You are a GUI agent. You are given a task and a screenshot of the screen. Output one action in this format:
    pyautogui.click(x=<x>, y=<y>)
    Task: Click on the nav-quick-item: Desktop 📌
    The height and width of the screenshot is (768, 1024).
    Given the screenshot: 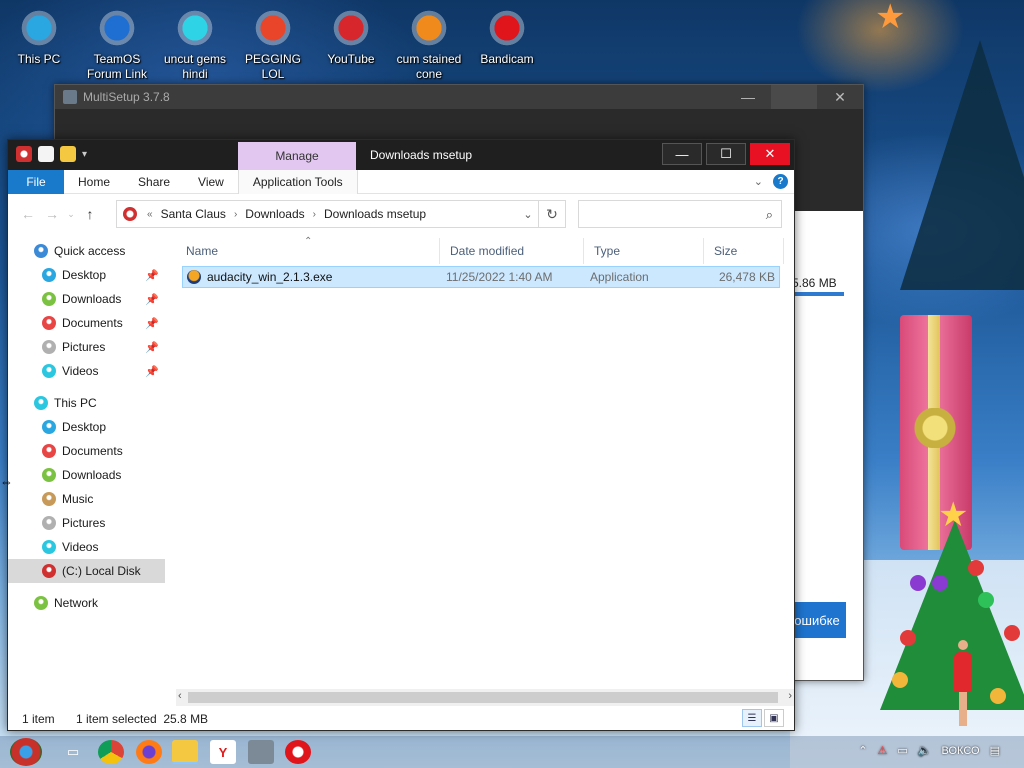 What is the action you would take?
    pyautogui.click(x=86, y=275)
    